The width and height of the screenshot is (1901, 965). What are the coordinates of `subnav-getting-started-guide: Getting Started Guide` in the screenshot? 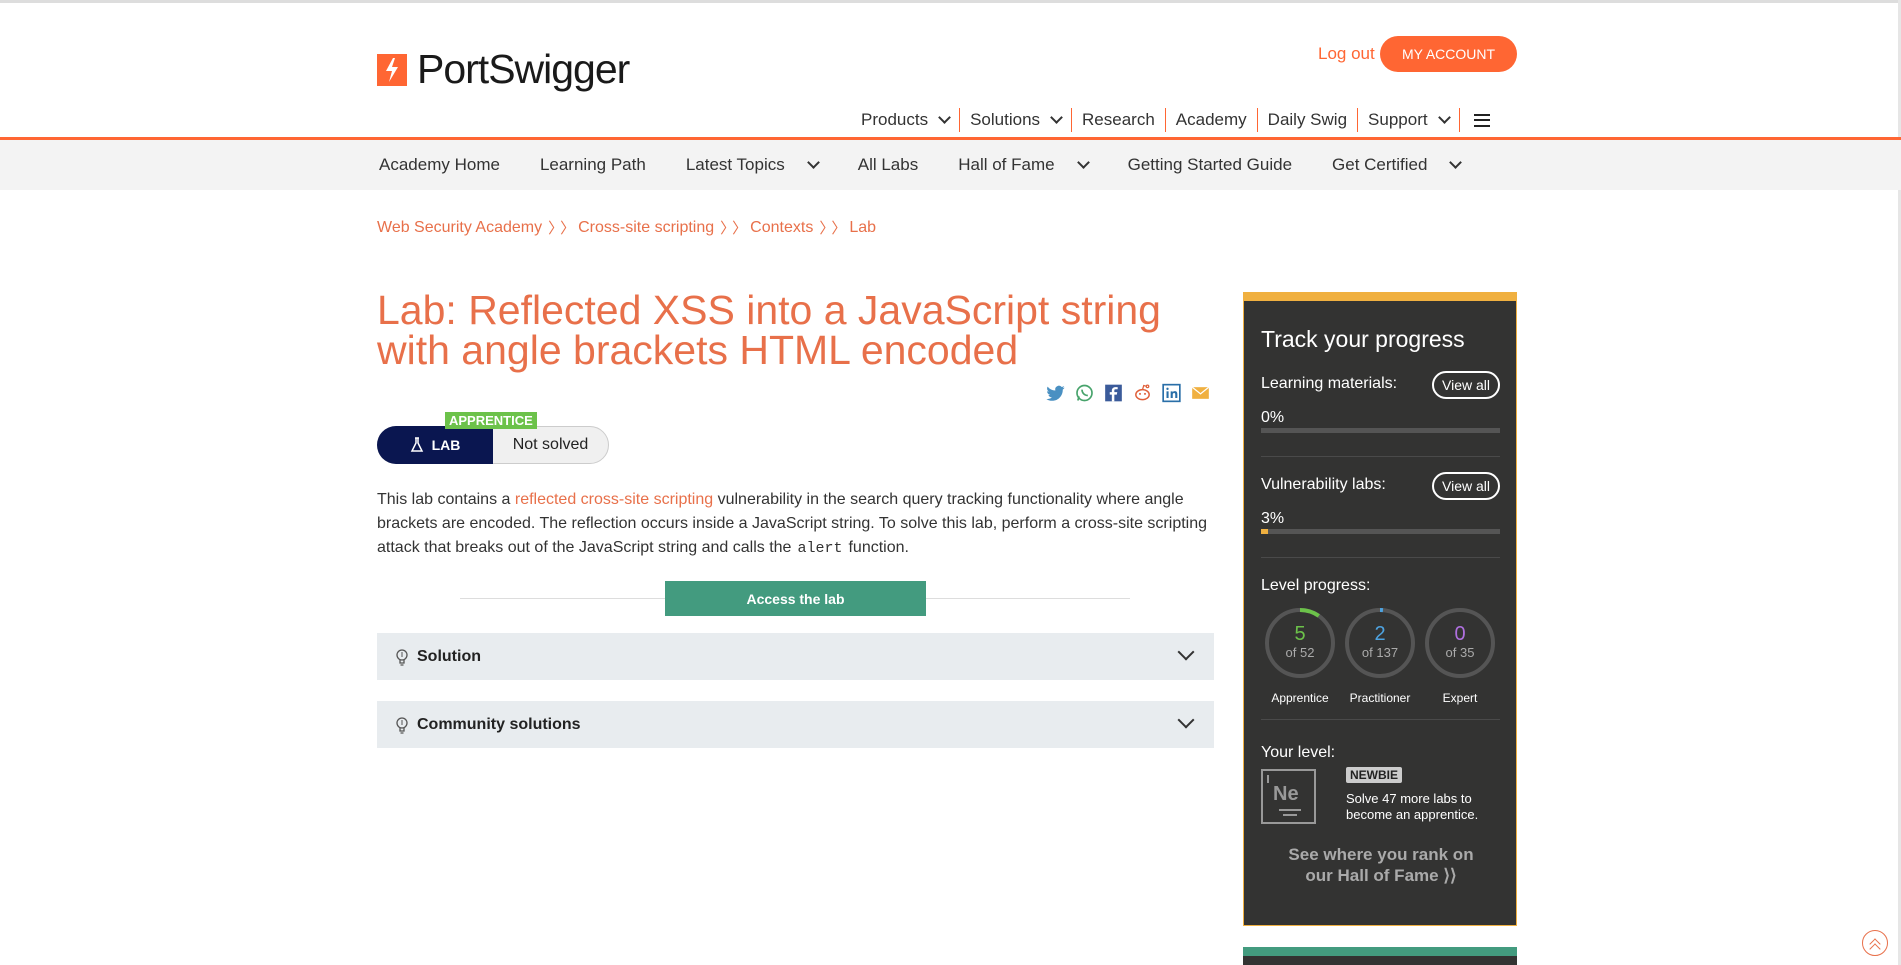 It's located at (1210, 165).